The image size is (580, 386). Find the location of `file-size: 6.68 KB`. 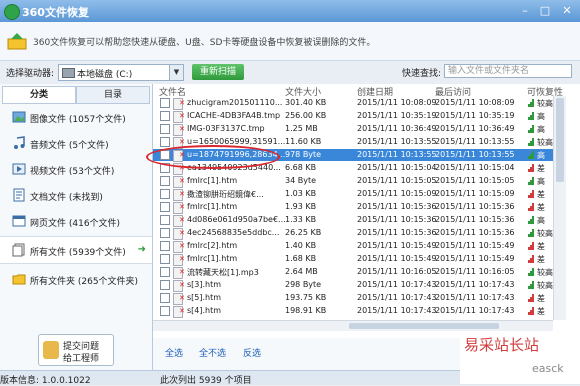

file-size: 6.68 KB is located at coordinates (301, 167).